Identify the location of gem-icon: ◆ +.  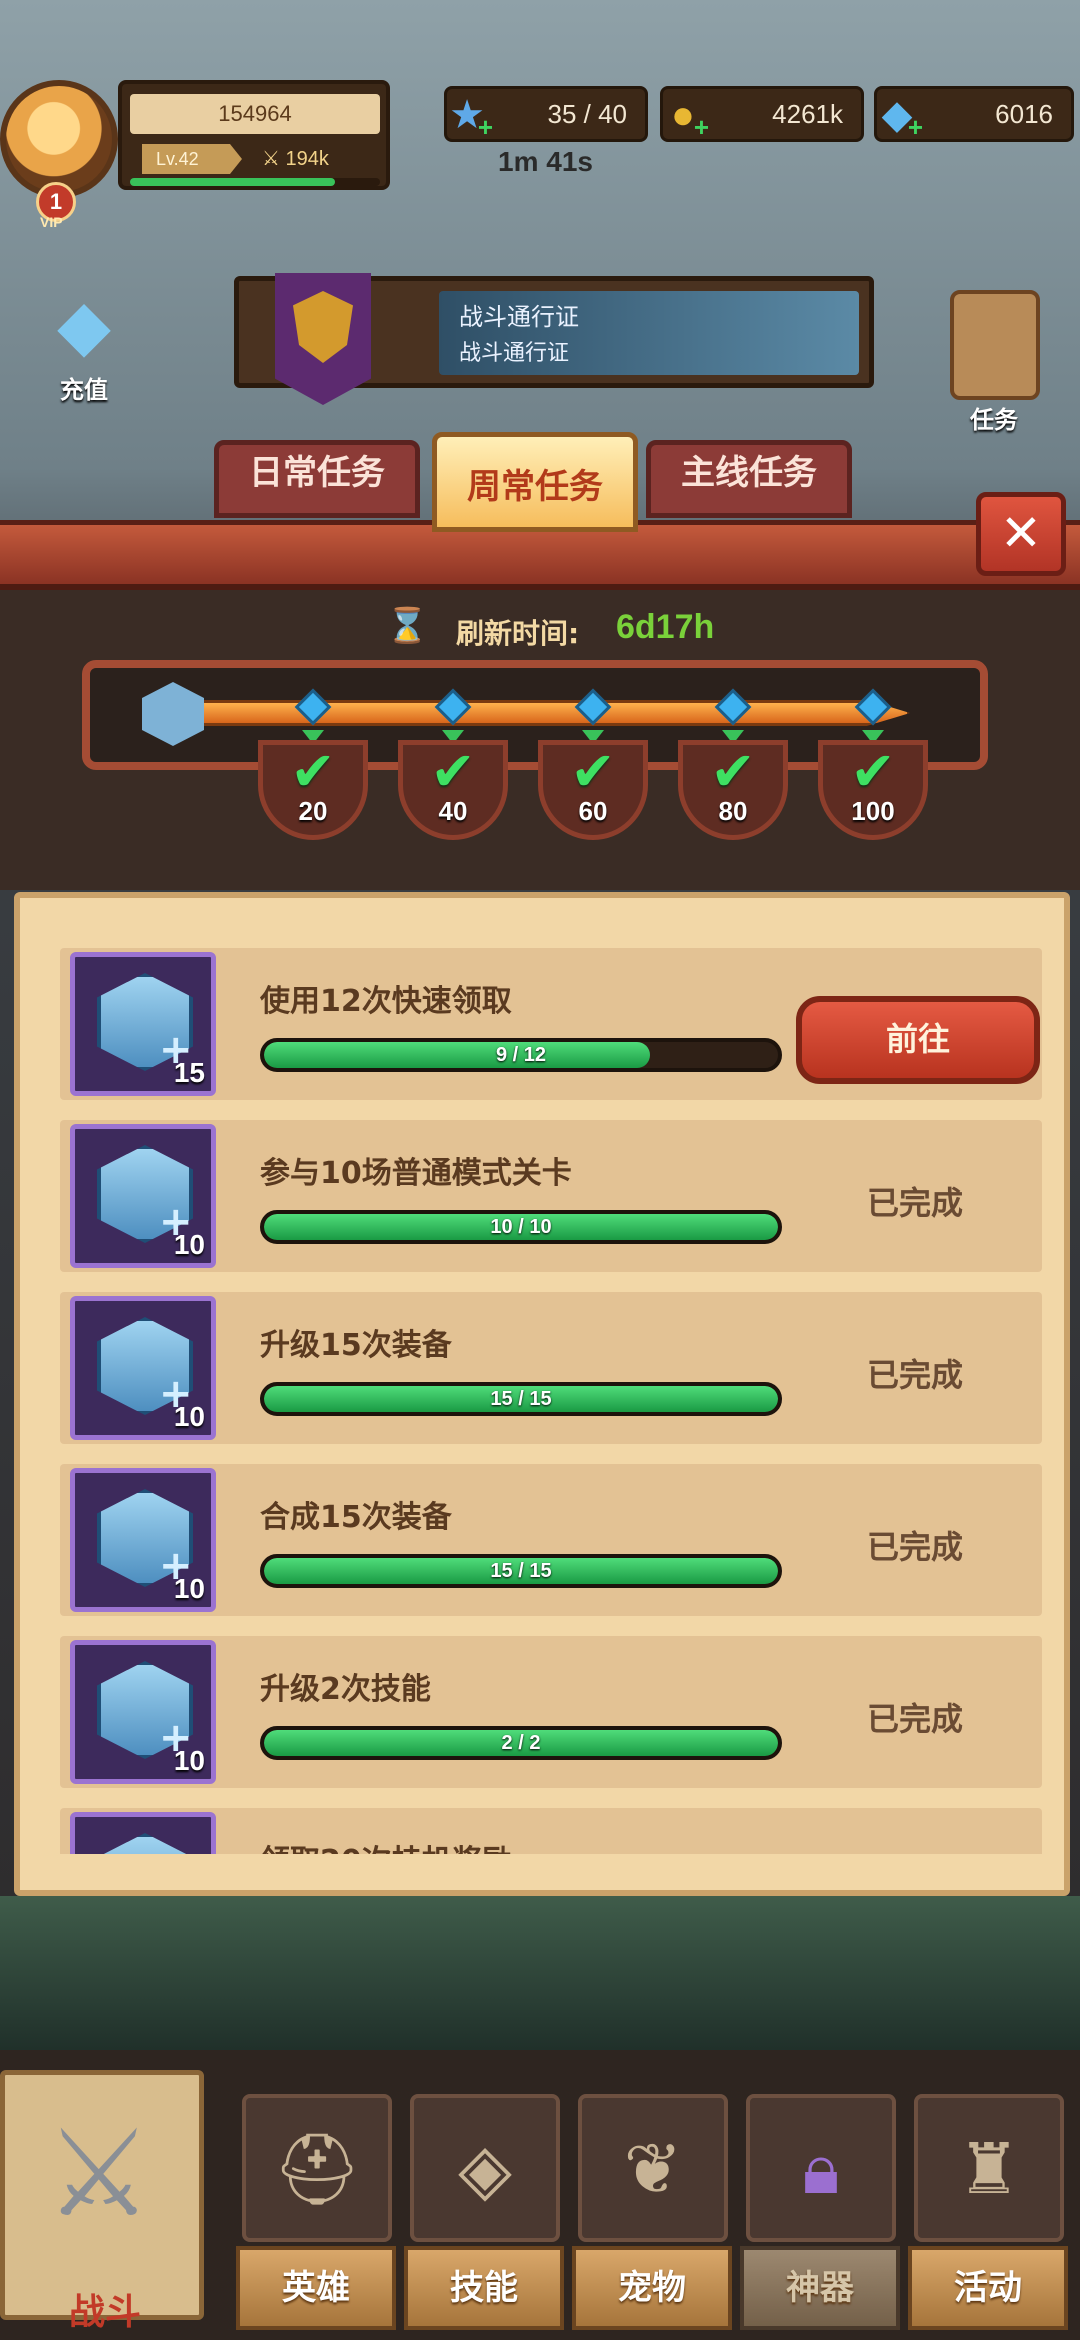
(902, 117).